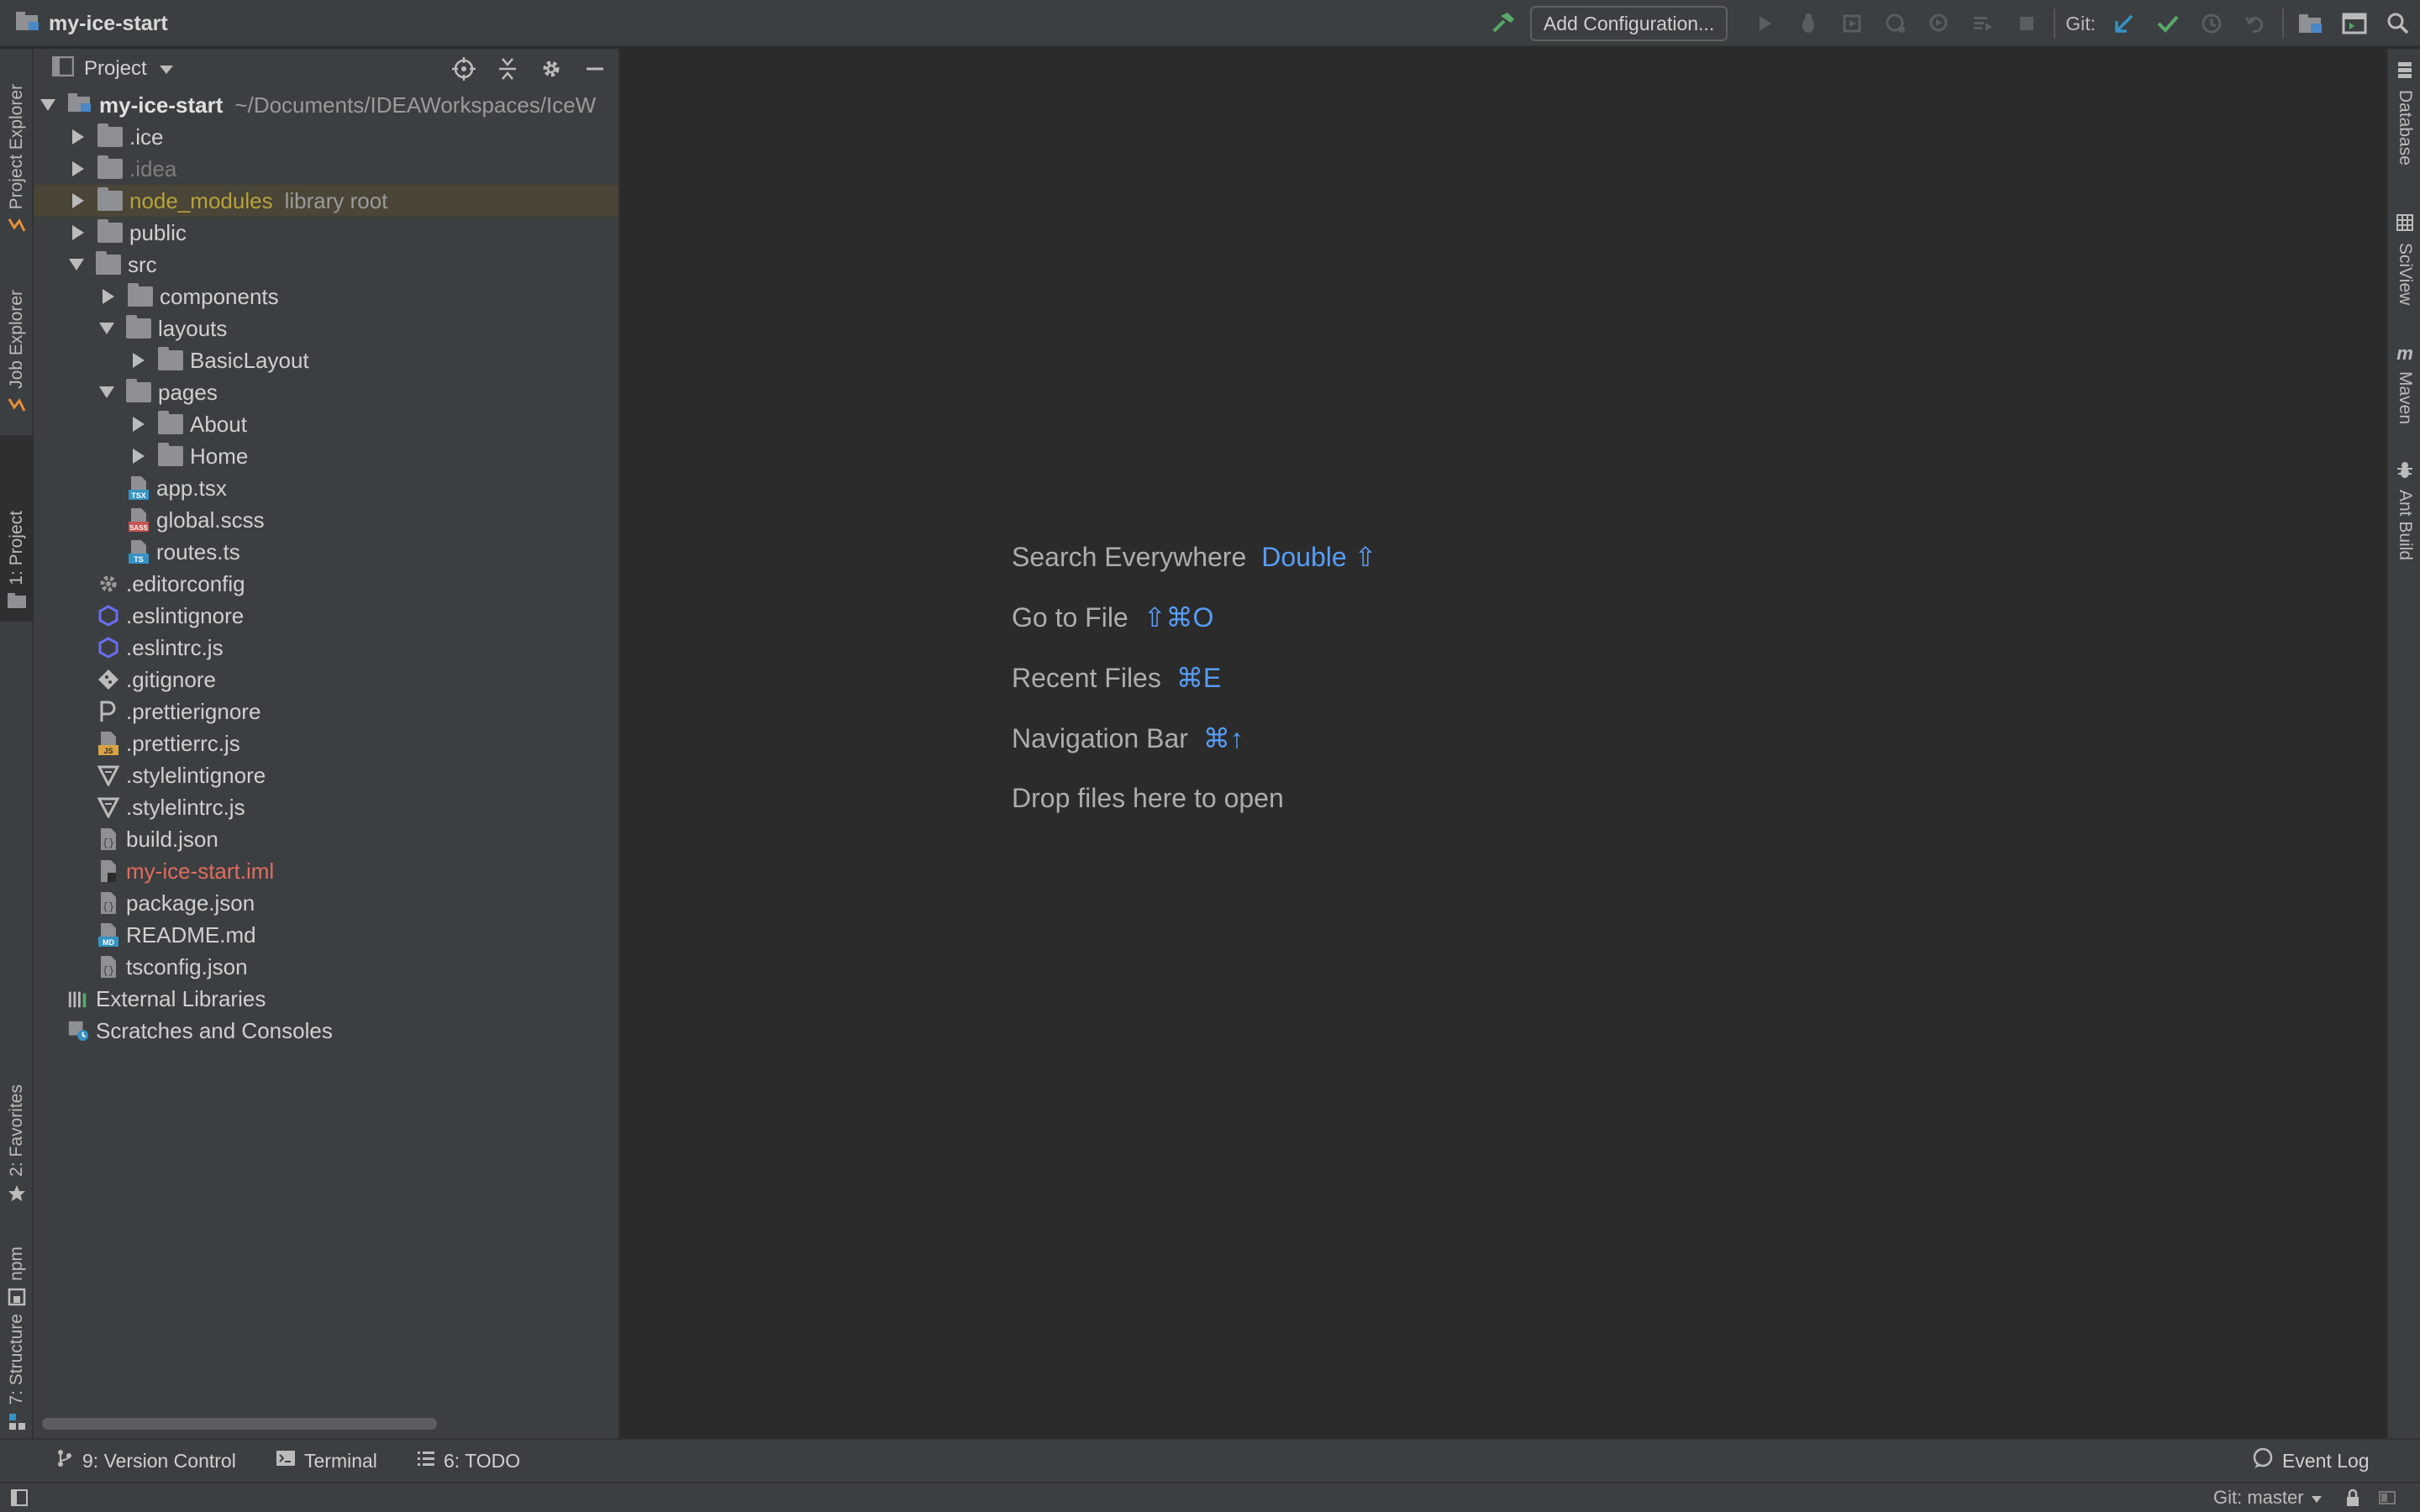  I want to click on tree-item-node-modules: node_modules library root, so click(326, 201).